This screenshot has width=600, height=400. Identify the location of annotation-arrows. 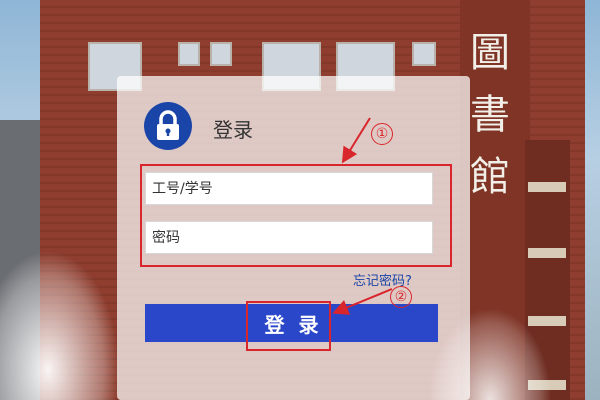
(362, 216).